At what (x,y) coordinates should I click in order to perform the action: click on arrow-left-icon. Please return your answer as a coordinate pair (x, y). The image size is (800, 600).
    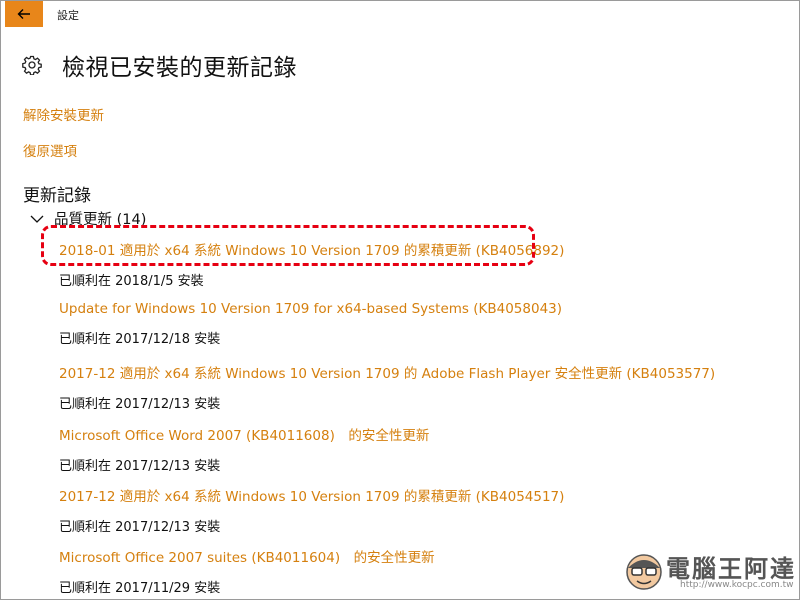
    Looking at the image, I should click on (23, 14).